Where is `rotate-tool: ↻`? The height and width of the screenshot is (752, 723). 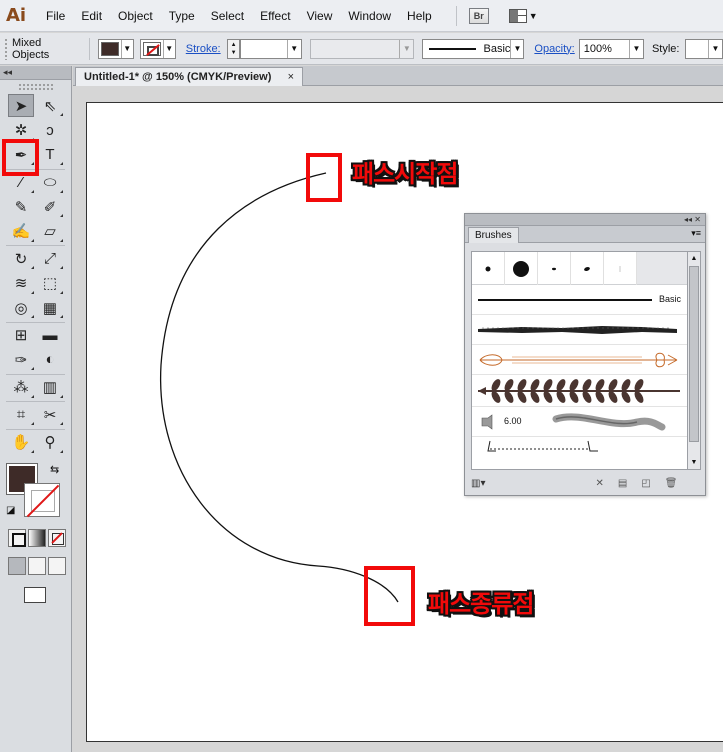
rotate-tool: ↻ is located at coordinates (21, 258).